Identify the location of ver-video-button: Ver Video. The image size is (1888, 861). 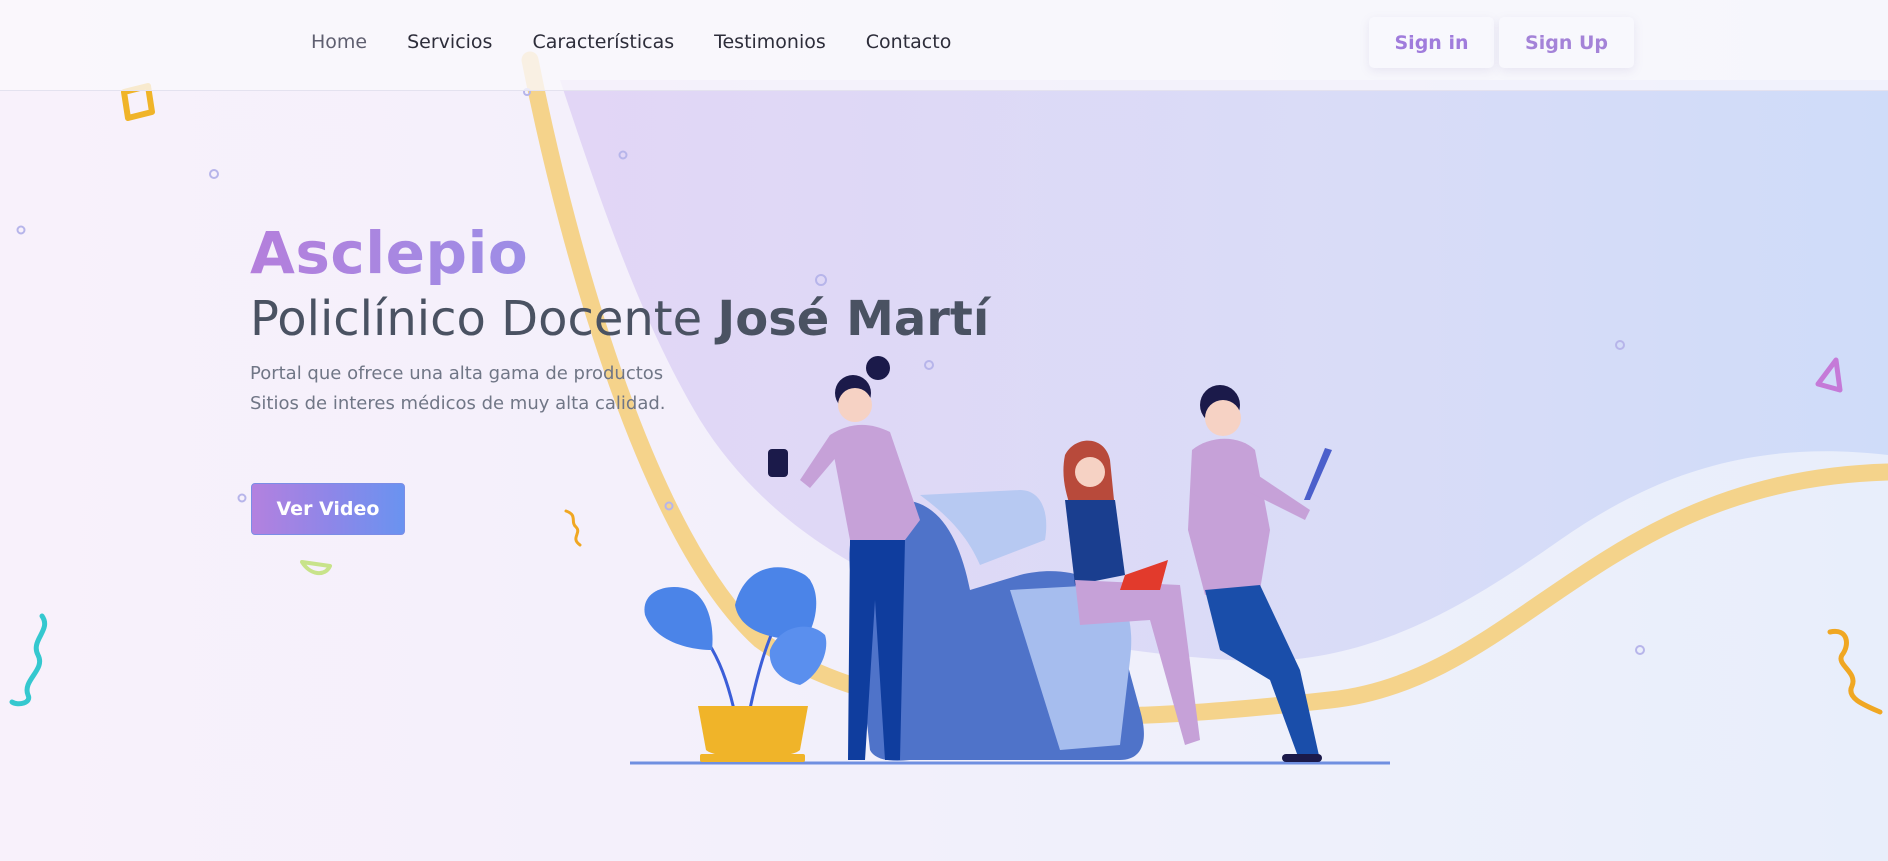
(328, 509).